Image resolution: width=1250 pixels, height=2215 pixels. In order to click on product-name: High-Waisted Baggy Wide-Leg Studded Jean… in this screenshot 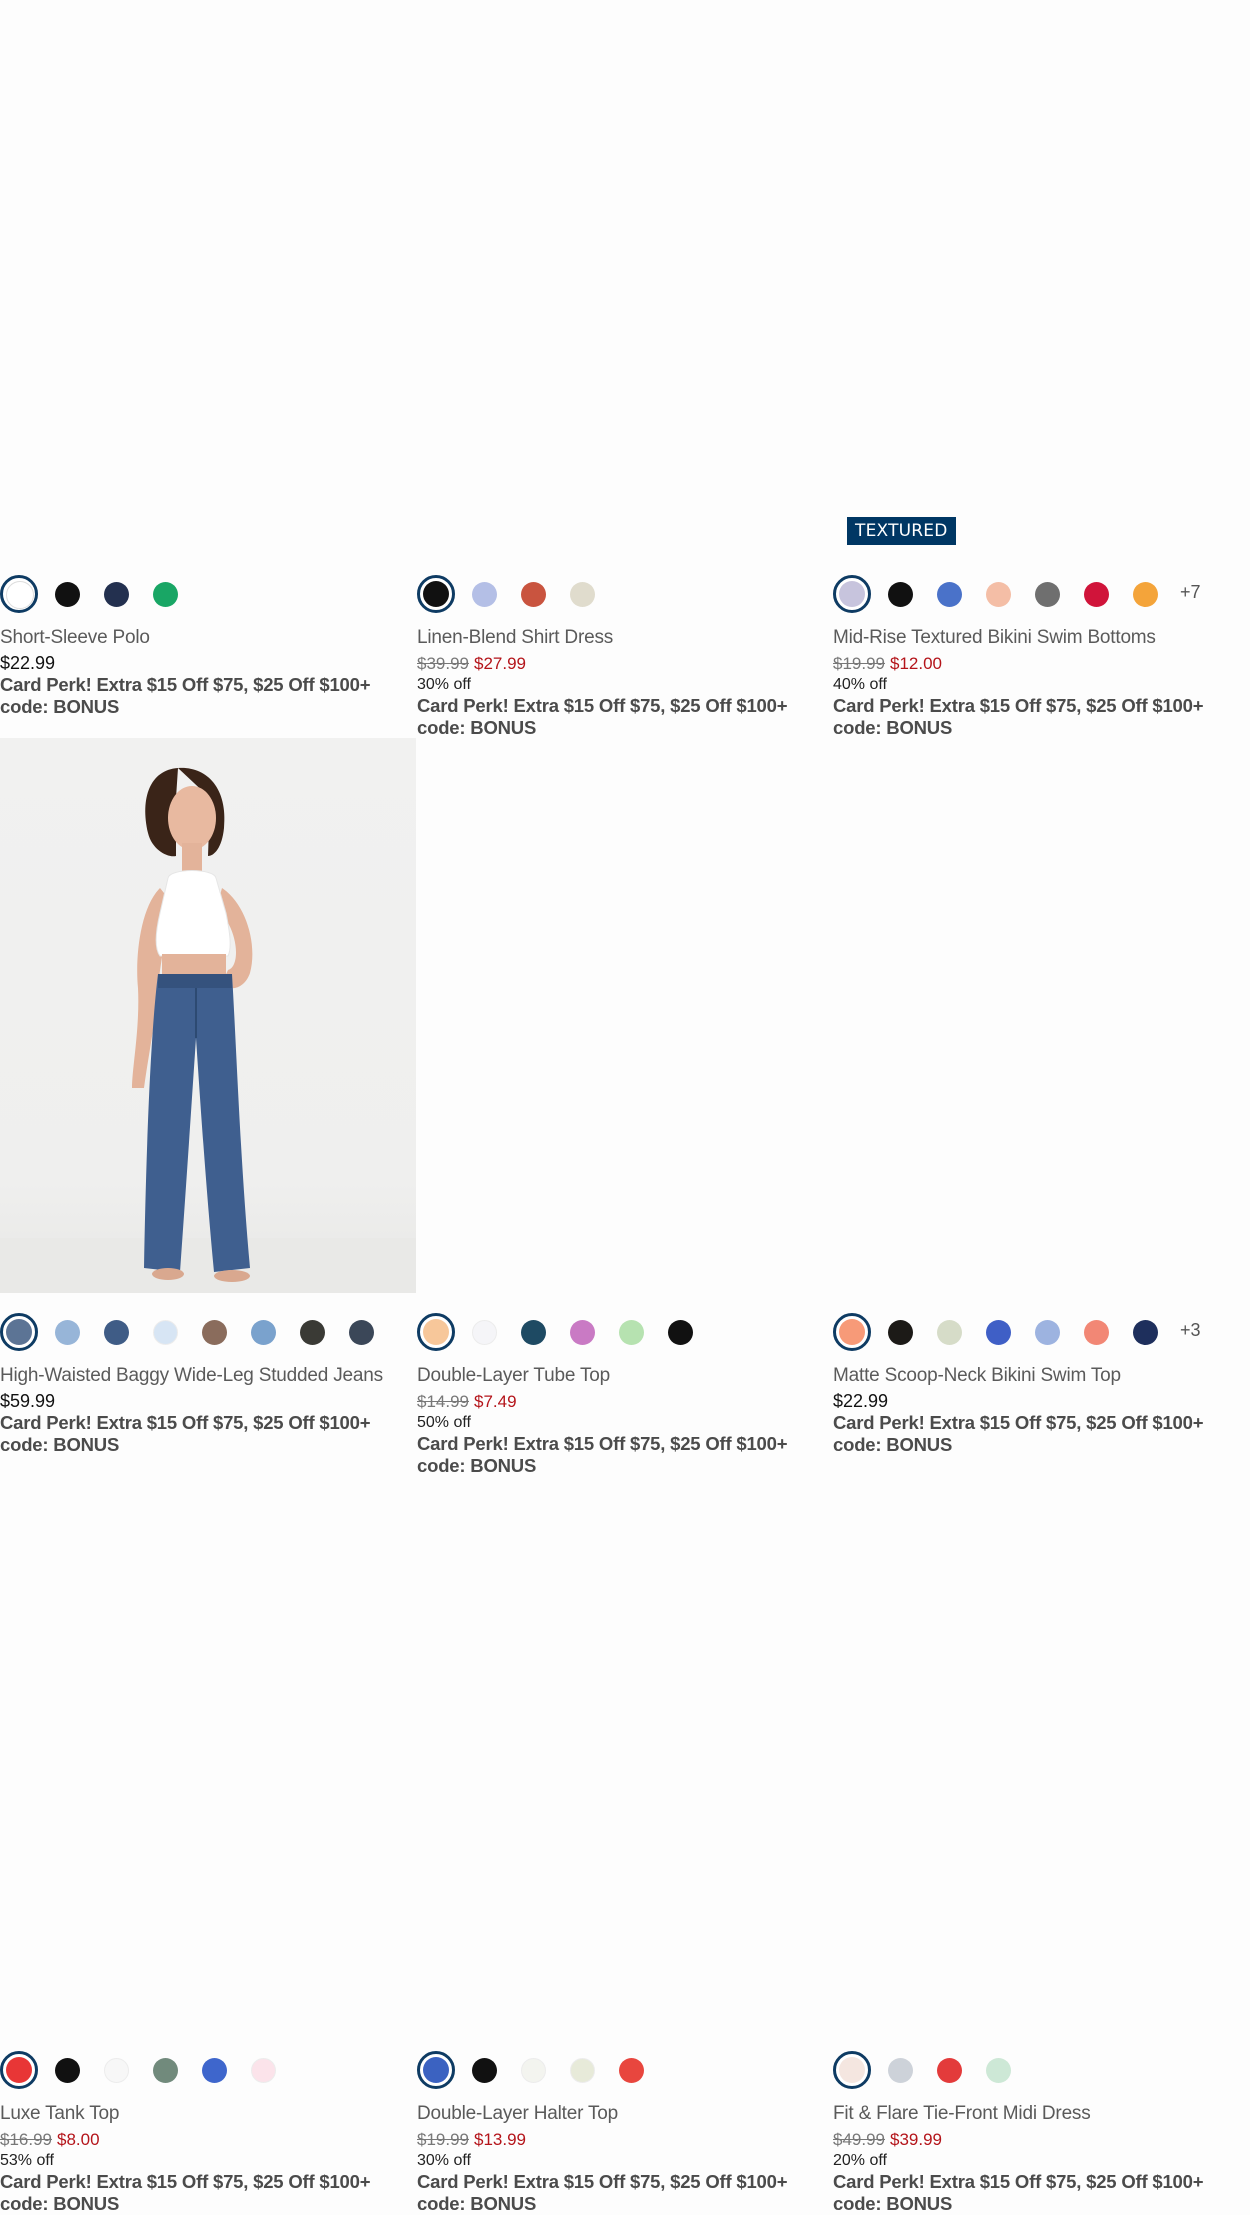, I will do `click(208, 1376)`.